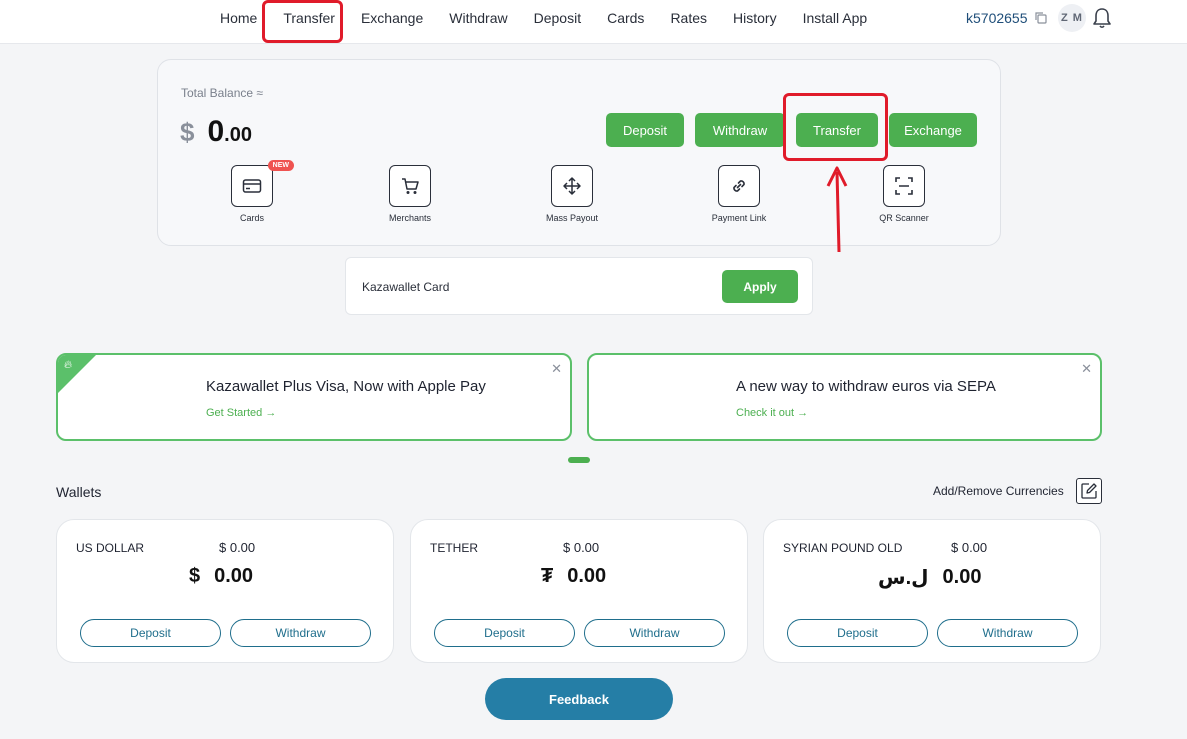 The width and height of the screenshot is (1187, 739). I want to click on transfer-nav-highlight, so click(302, 21).